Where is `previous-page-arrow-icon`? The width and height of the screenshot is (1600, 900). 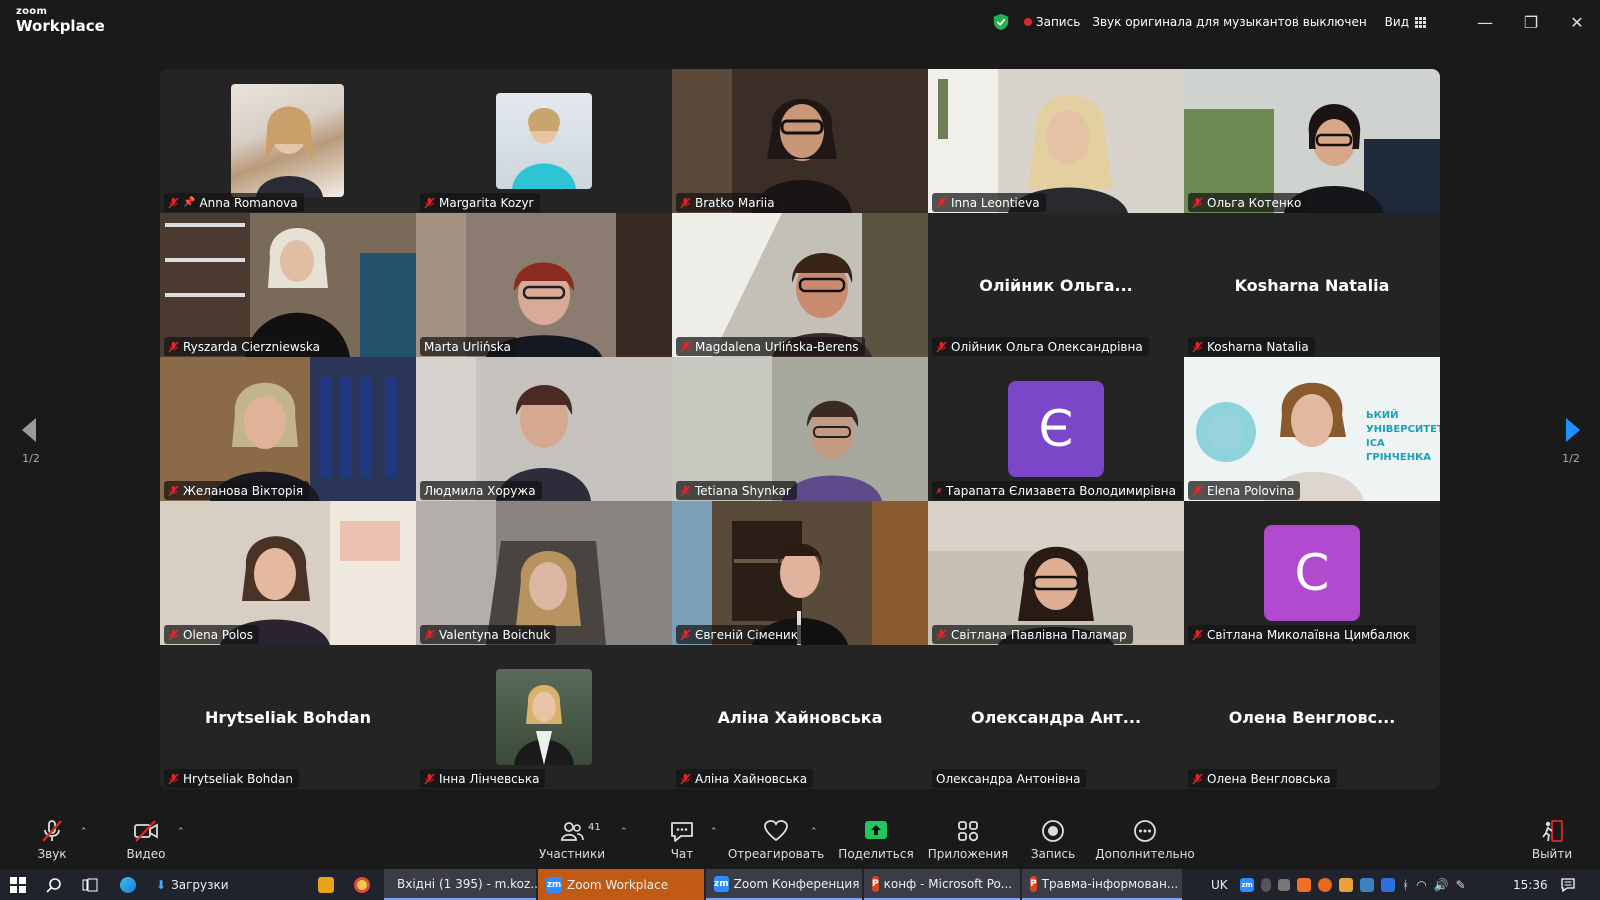 previous-page-arrow-icon is located at coordinates (29, 430).